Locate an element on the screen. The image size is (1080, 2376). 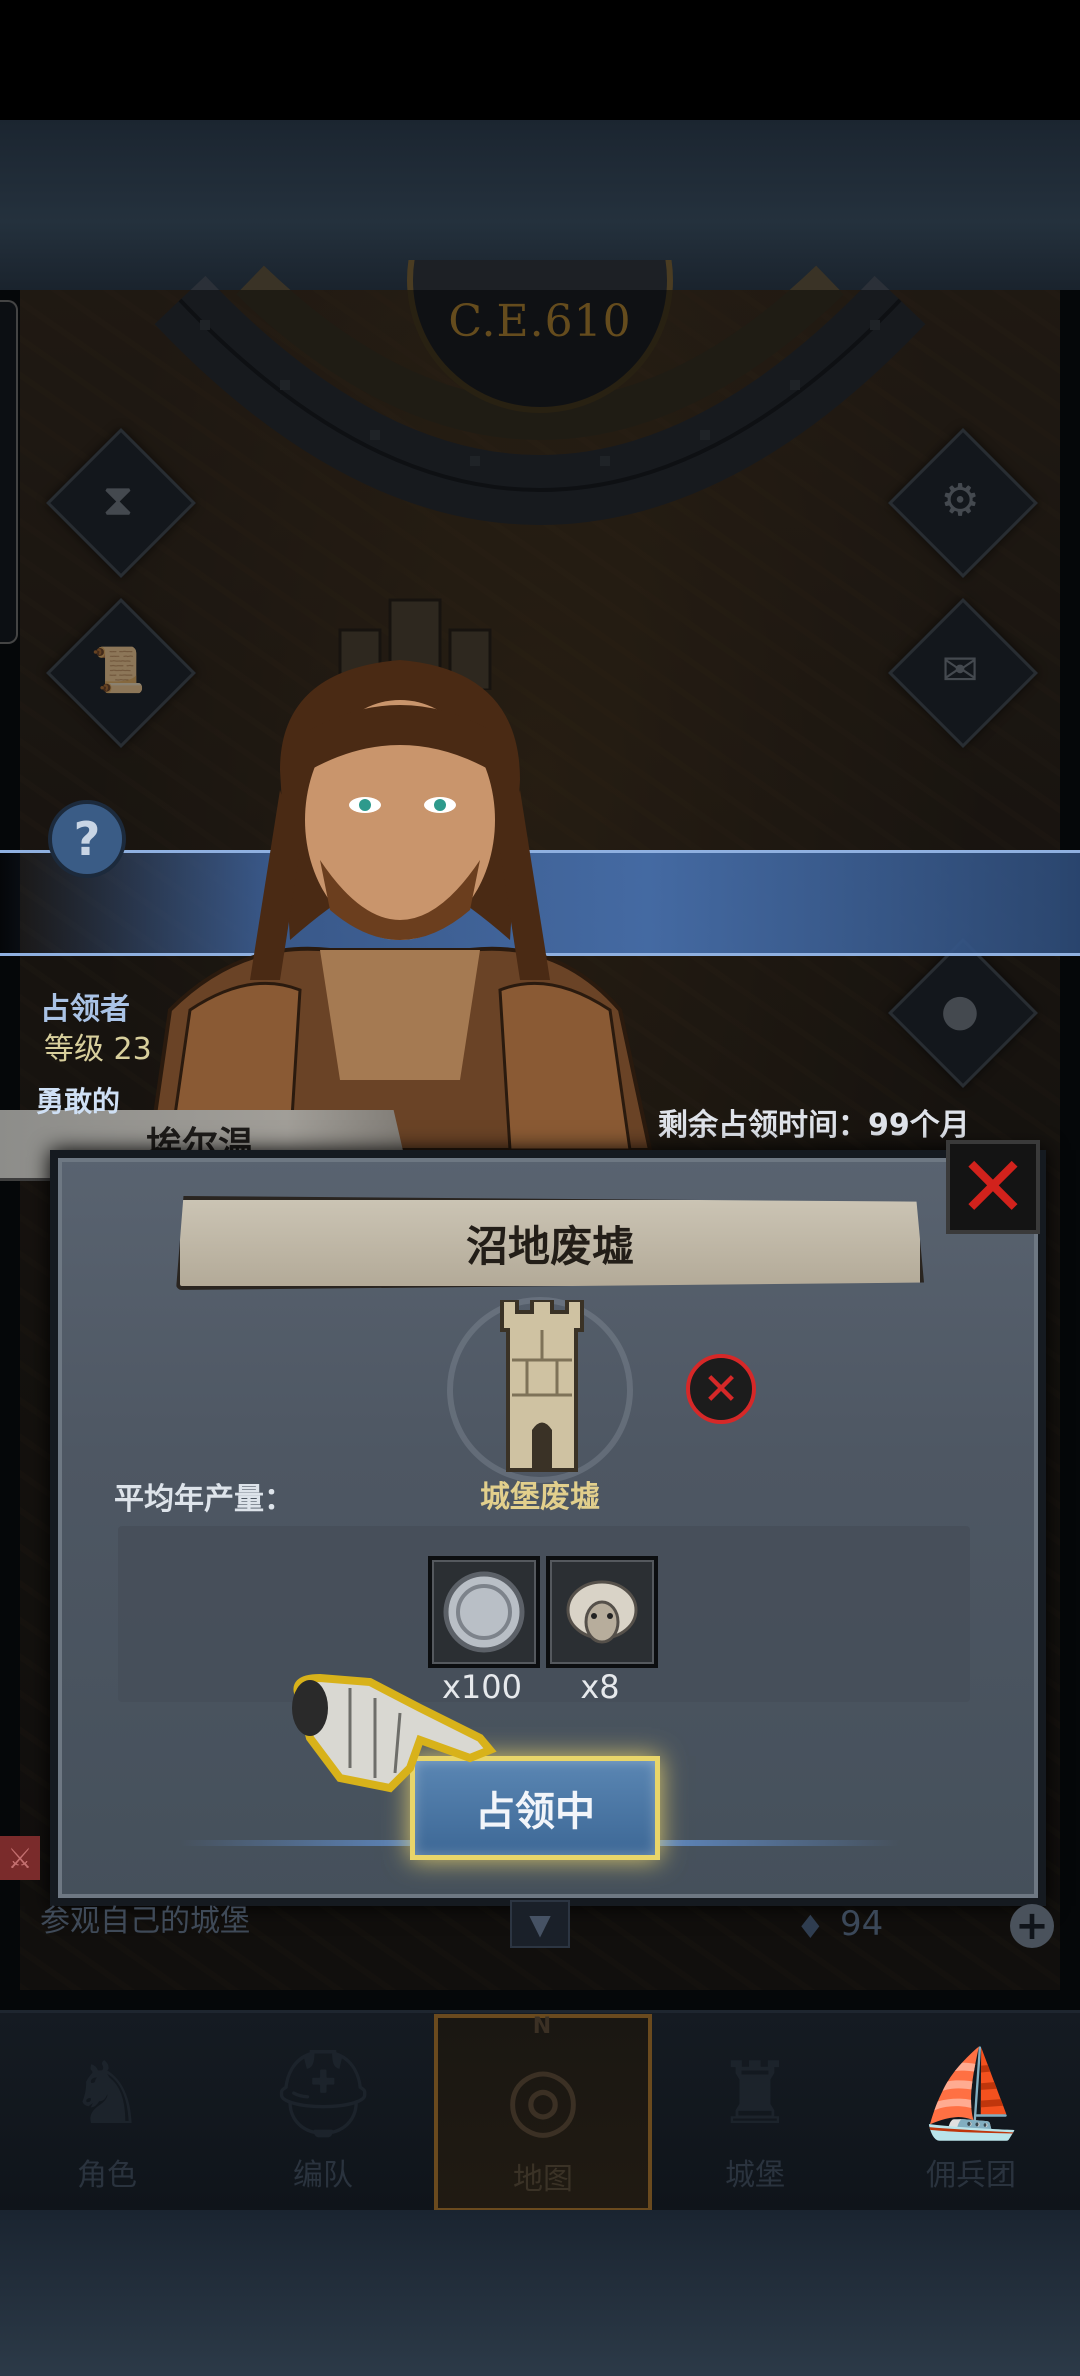
unavailable-icon: ✕ is located at coordinates (721, 1389).